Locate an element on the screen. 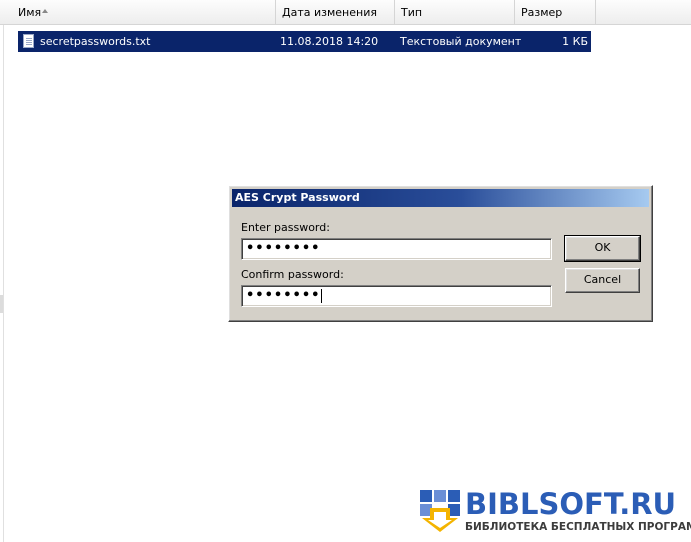 Image resolution: width=691 pixels, height=542 pixels. cancel-button: Cancel is located at coordinates (602, 280).